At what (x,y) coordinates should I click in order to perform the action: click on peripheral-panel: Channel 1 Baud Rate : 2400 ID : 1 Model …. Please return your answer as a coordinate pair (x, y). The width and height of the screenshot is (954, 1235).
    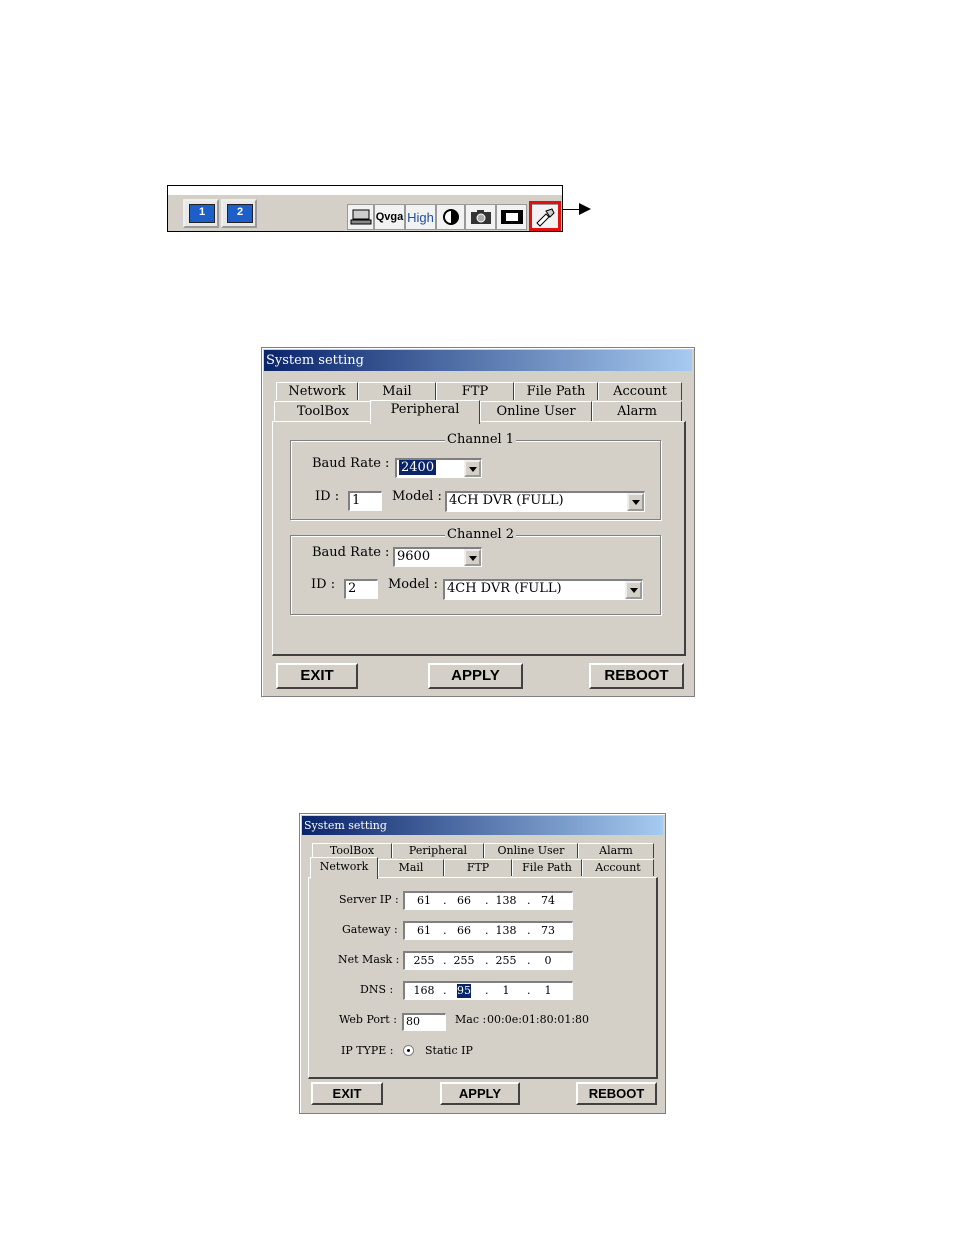
    Looking at the image, I should click on (479, 538).